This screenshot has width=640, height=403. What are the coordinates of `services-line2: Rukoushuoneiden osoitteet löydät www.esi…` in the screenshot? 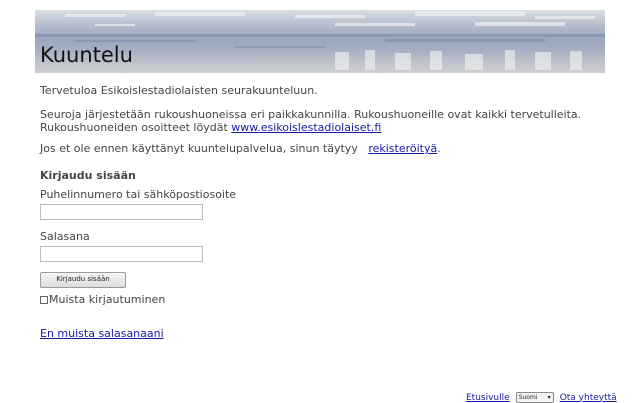 It's located at (310, 127).